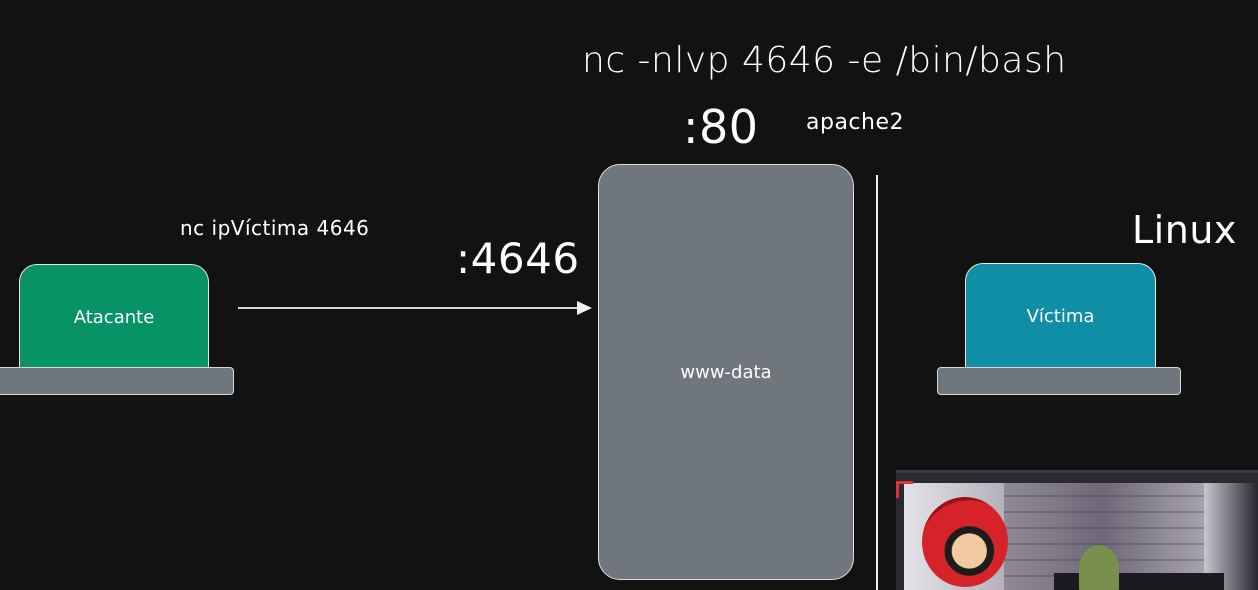 The image size is (1258, 590). I want to click on server-user-label: www-data, so click(726, 372).